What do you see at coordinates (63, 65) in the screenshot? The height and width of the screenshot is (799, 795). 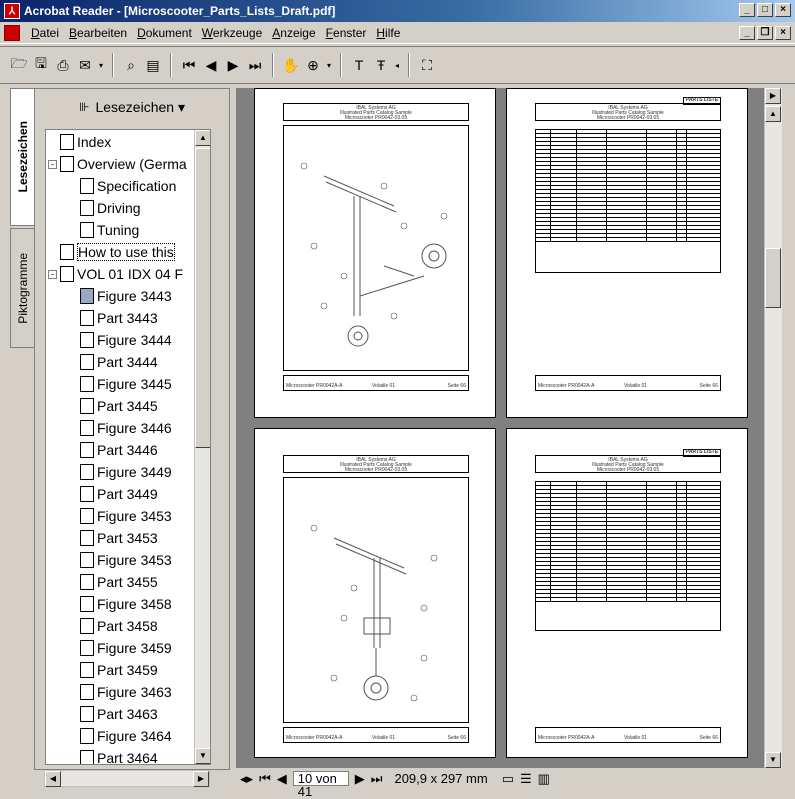 I see `print-icon: ⎙` at bounding box center [63, 65].